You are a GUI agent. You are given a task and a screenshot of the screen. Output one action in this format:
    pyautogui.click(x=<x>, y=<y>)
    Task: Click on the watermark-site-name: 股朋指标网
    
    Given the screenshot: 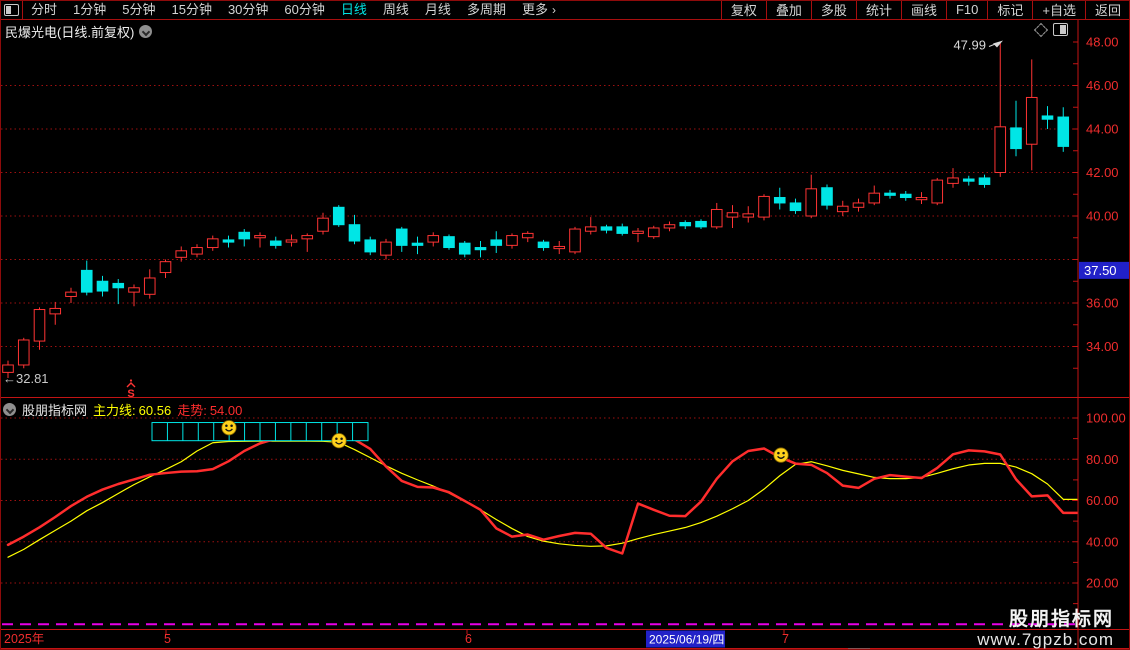 What is the action you would take?
    pyautogui.click(x=1061, y=620)
    